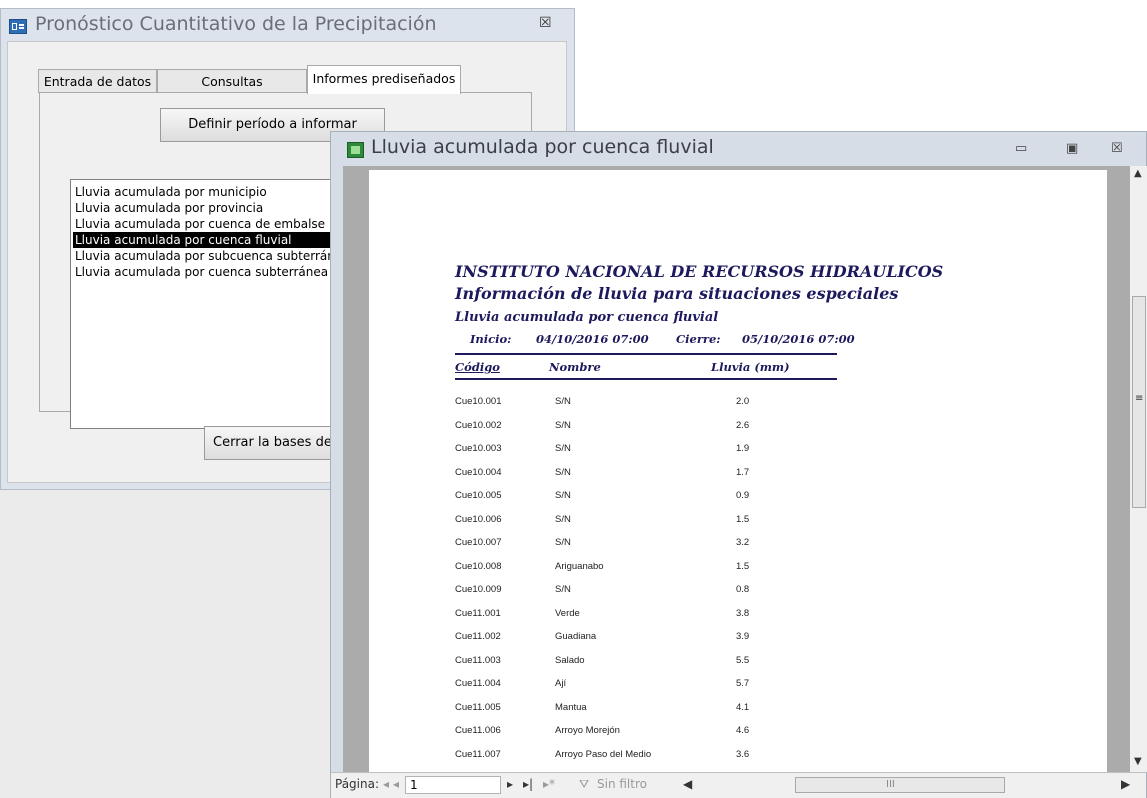 The width and height of the screenshot is (1147, 798). Describe the element at coordinates (453, 785) in the screenshot. I see `page-number-input: 1` at that location.